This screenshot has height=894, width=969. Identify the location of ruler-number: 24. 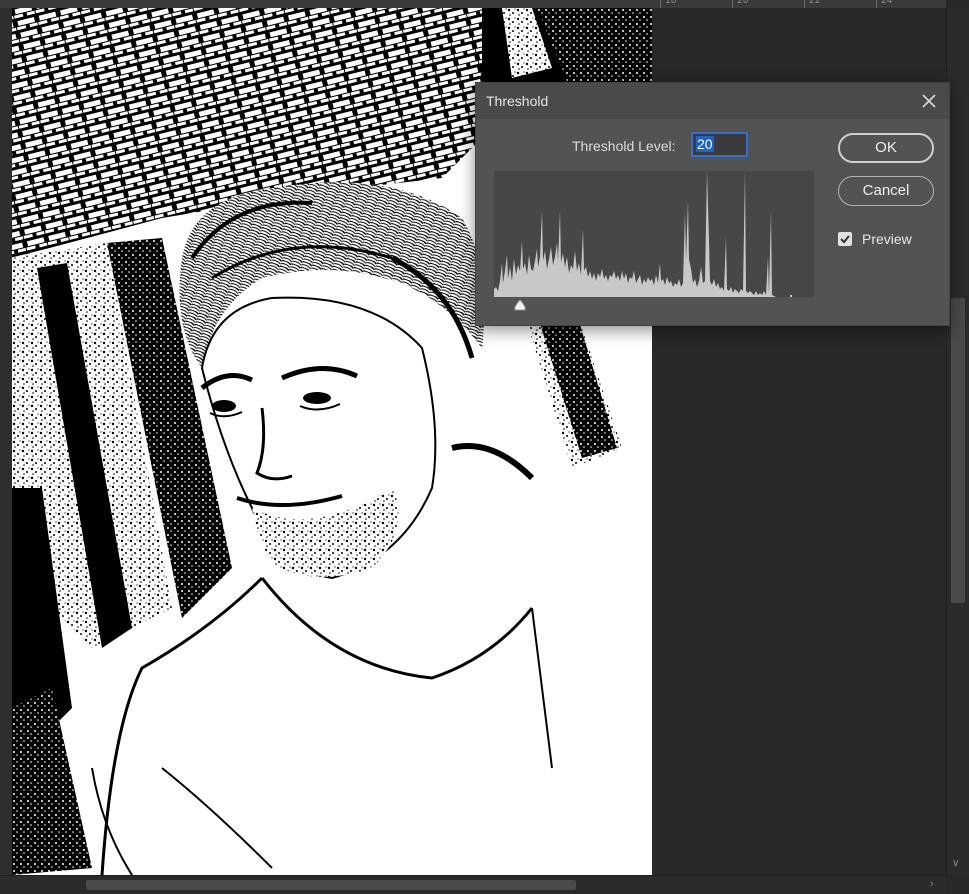
(887, 3).